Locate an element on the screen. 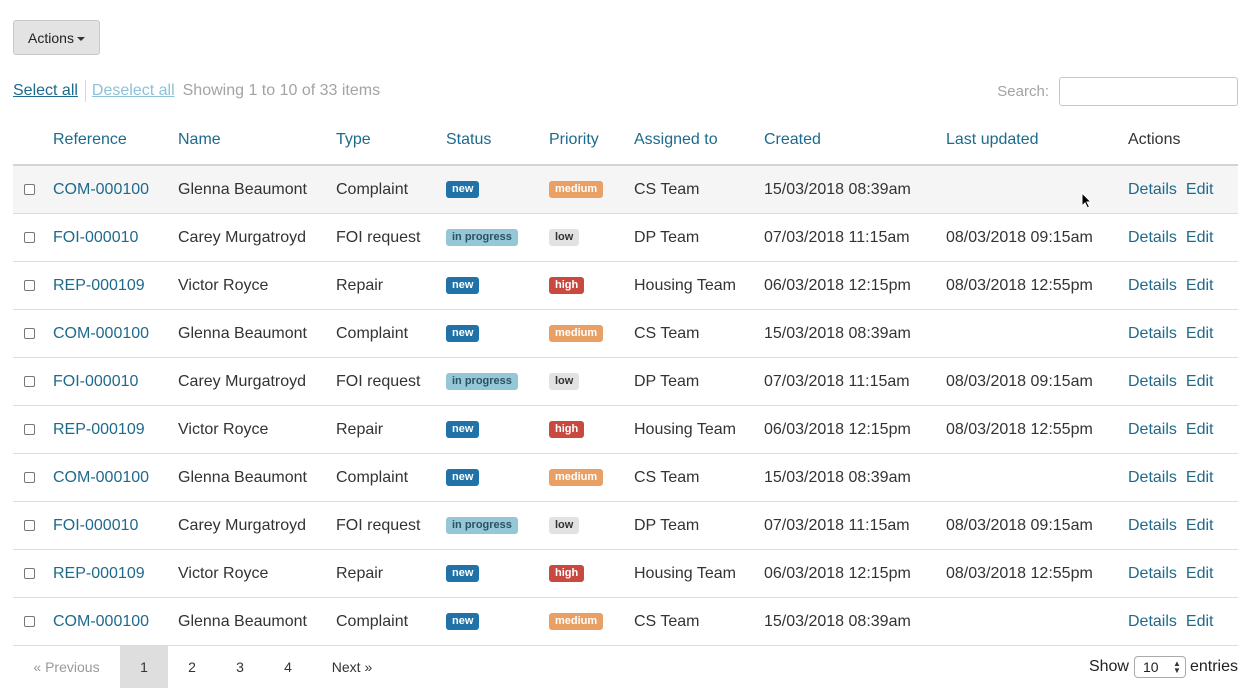 Image resolution: width=1256 pixels, height=700 pixels. pagination: « Previous 1 2 3 4 Next » is located at coordinates (200, 667).